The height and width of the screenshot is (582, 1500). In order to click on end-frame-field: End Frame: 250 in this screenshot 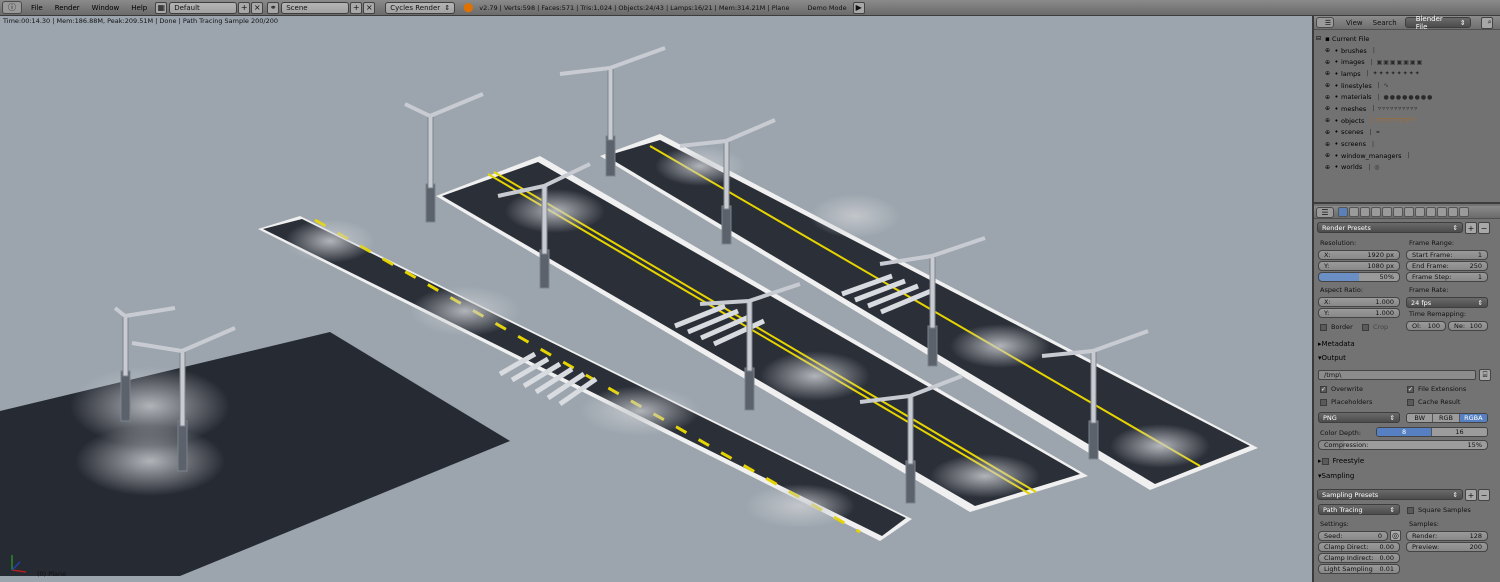, I will do `click(1447, 266)`.